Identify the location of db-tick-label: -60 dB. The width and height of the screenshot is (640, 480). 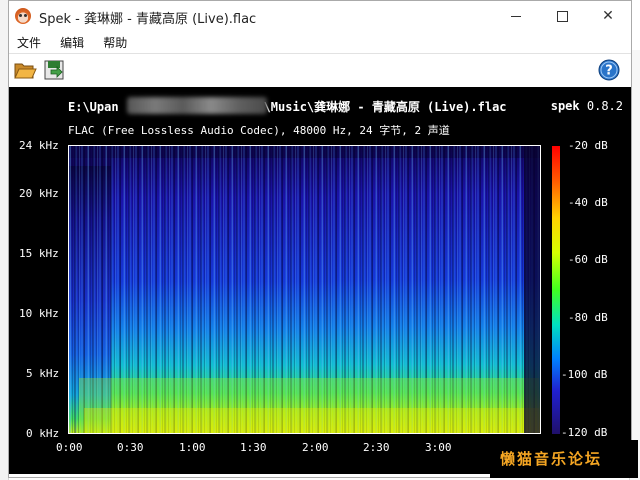
(588, 259).